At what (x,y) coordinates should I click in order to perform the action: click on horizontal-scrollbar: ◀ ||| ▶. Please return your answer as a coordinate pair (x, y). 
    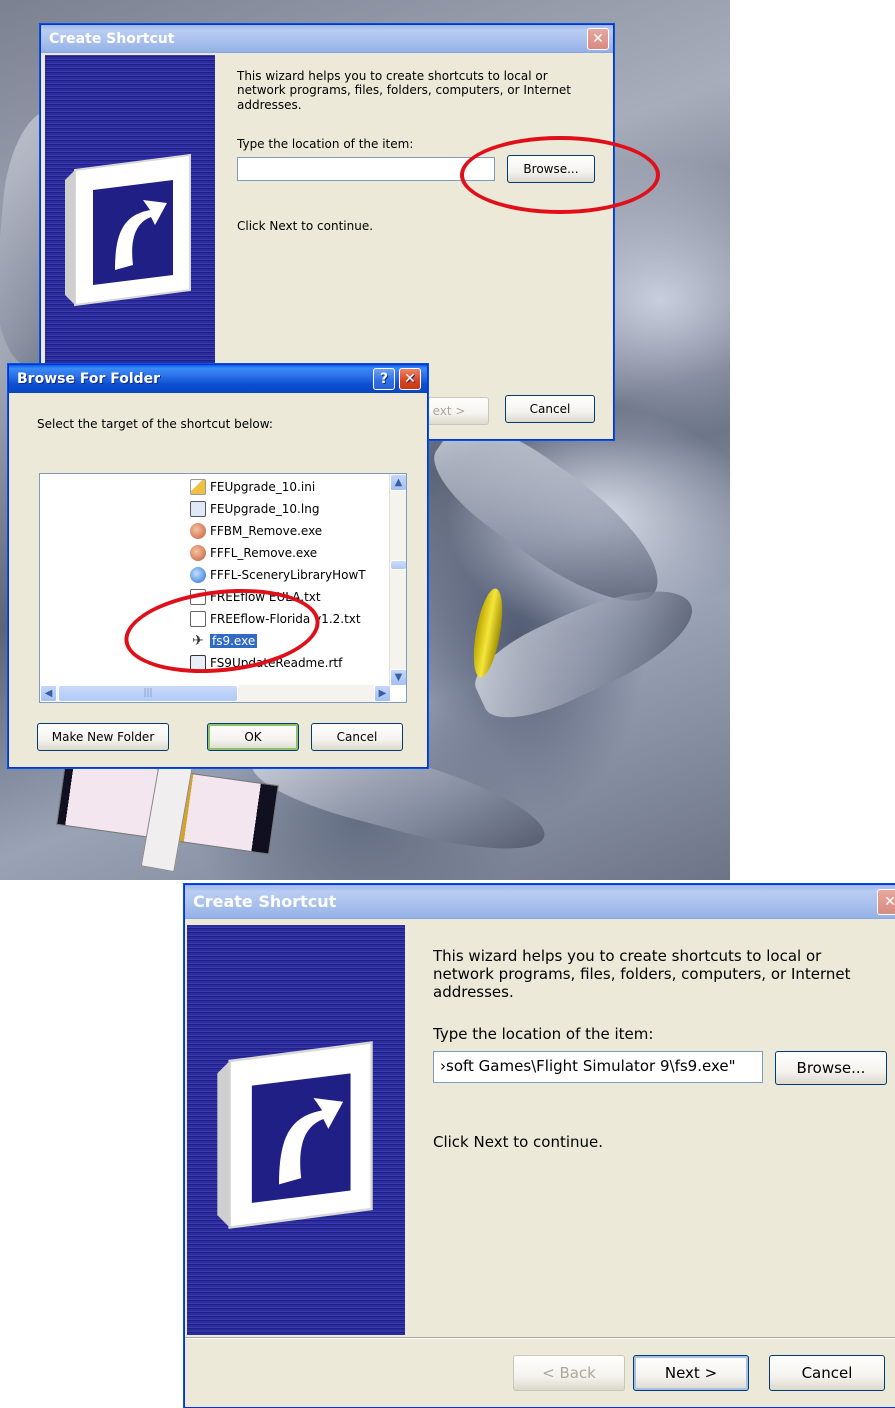
    Looking at the image, I should click on (215, 693).